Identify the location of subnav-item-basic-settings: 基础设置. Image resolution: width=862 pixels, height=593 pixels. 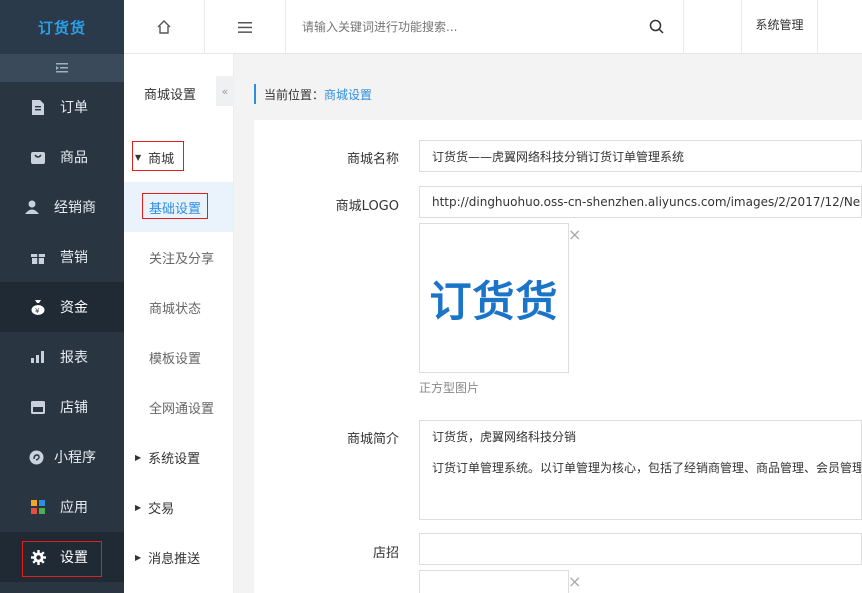
(178, 207).